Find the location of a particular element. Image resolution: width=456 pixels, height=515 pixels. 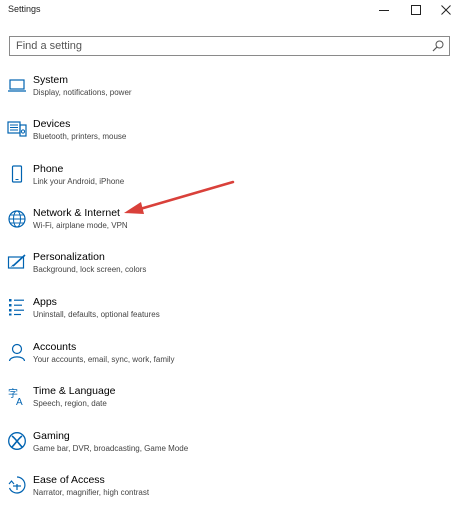

settings-item-description: Link your Android, iPhone is located at coordinates (79, 181).